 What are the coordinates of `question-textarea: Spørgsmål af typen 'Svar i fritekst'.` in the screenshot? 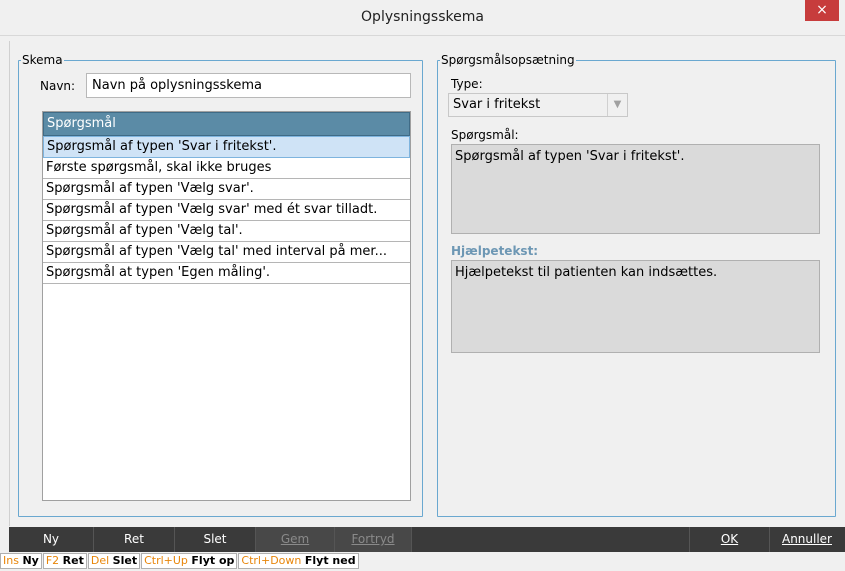 It's located at (635, 189).